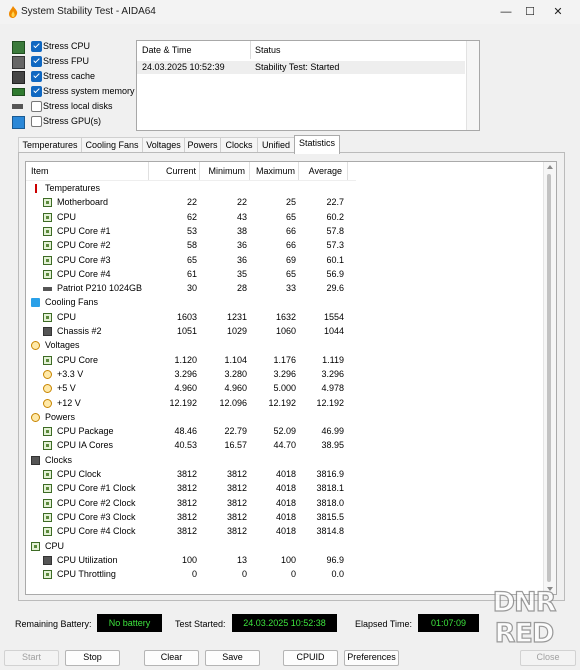 This screenshot has height=670, width=580. I want to click on table-row: +12 V 12.192 12.096 12.192 12.192, so click(190, 404).